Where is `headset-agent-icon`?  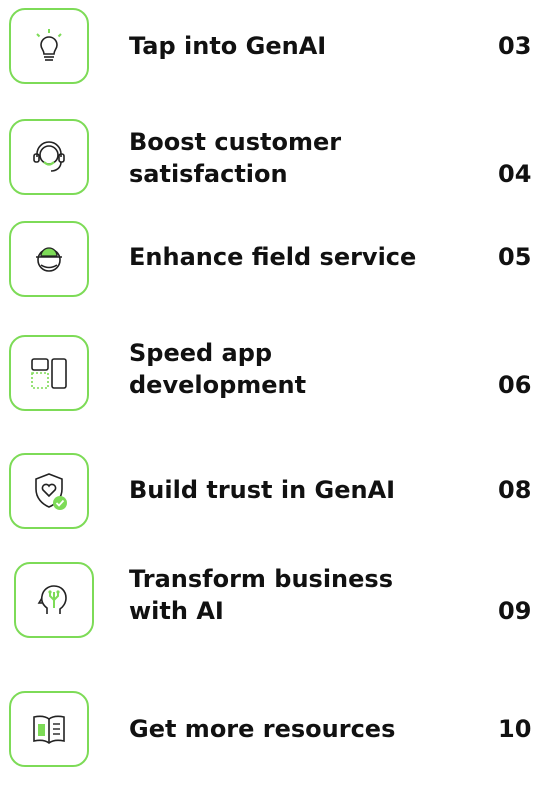 headset-agent-icon is located at coordinates (49, 156).